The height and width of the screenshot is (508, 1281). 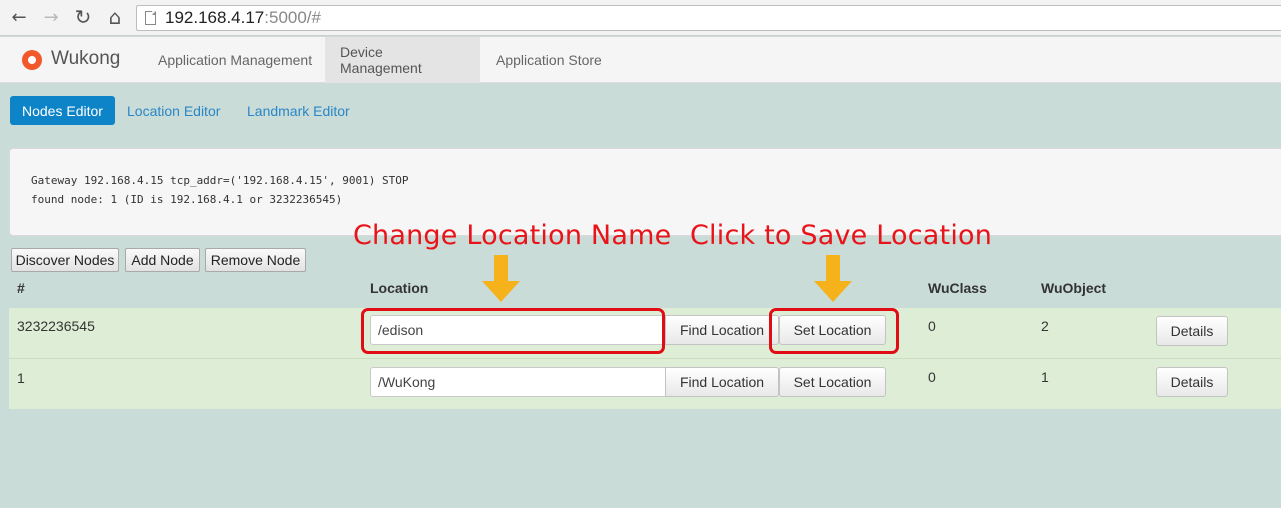 I want to click on subtab-location-editor: Location Editor, so click(x=173, y=110).